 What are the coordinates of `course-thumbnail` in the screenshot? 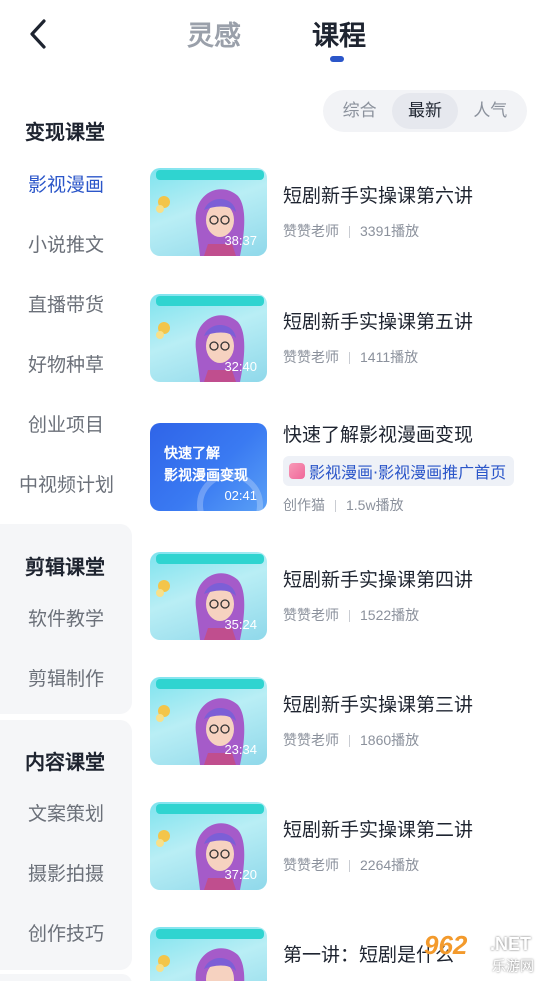 It's located at (208, 954).